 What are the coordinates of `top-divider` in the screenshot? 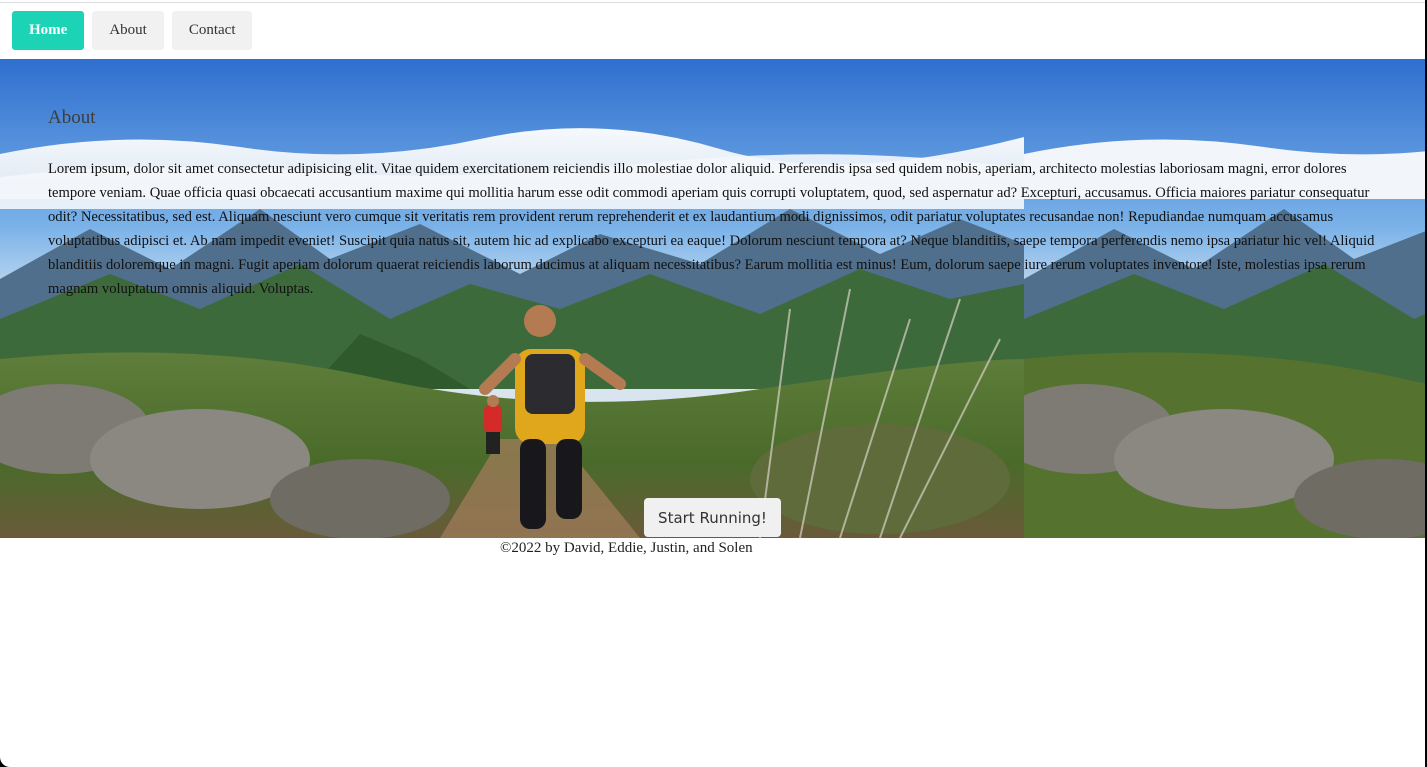 It's located at (712, 2).